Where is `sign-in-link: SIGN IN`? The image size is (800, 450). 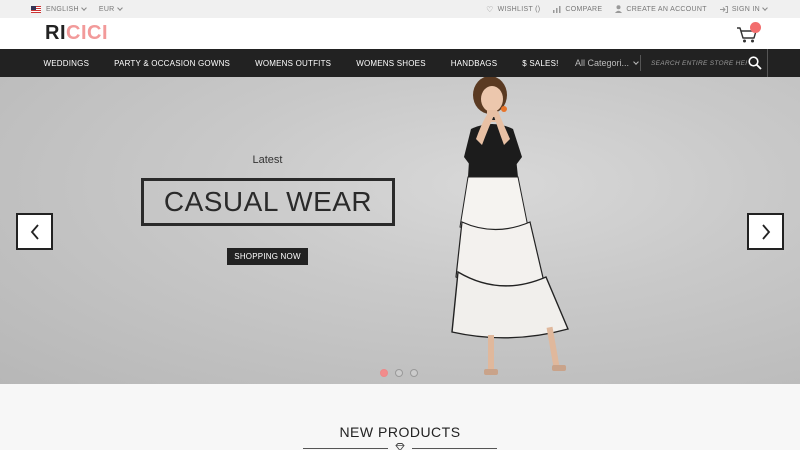
sign-in-link: SIGN IN is located at coordinates (743, 8).